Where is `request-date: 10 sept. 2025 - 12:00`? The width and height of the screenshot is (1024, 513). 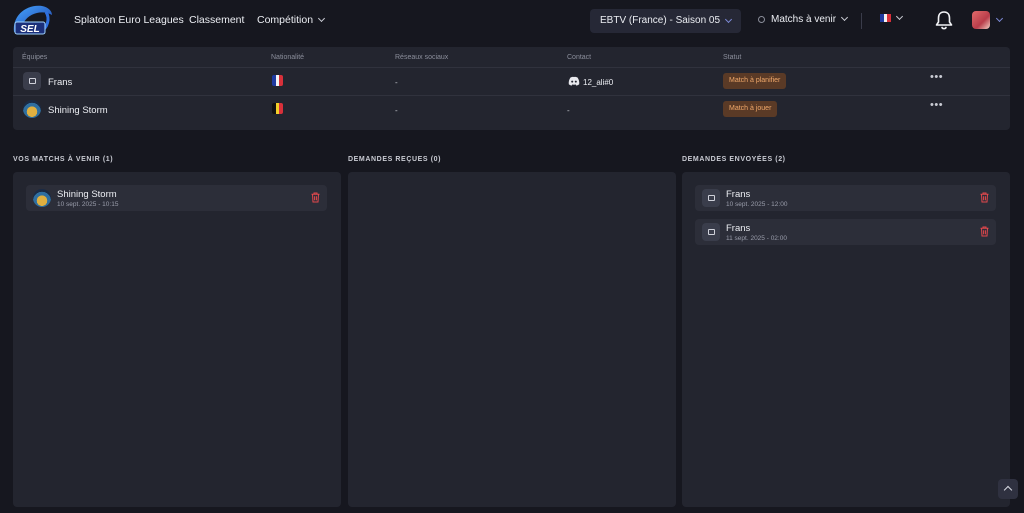
request-date: 10 sept. 2025 - 12:00 is located at coordinates (757, 204).